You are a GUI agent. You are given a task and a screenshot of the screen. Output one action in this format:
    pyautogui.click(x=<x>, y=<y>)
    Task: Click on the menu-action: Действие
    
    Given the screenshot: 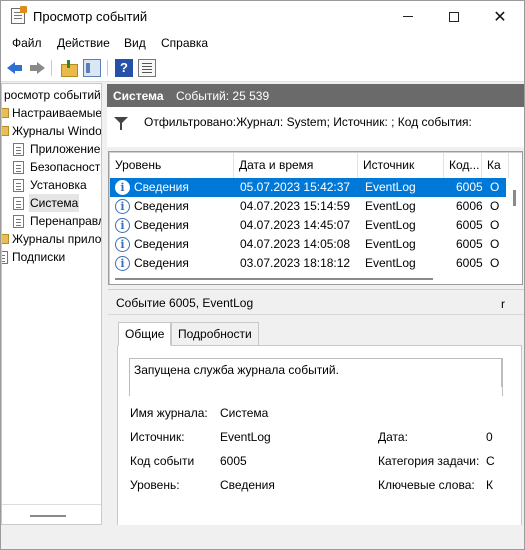 What is the action you would take?
    pyautogui.click(x=83, y=43)
    